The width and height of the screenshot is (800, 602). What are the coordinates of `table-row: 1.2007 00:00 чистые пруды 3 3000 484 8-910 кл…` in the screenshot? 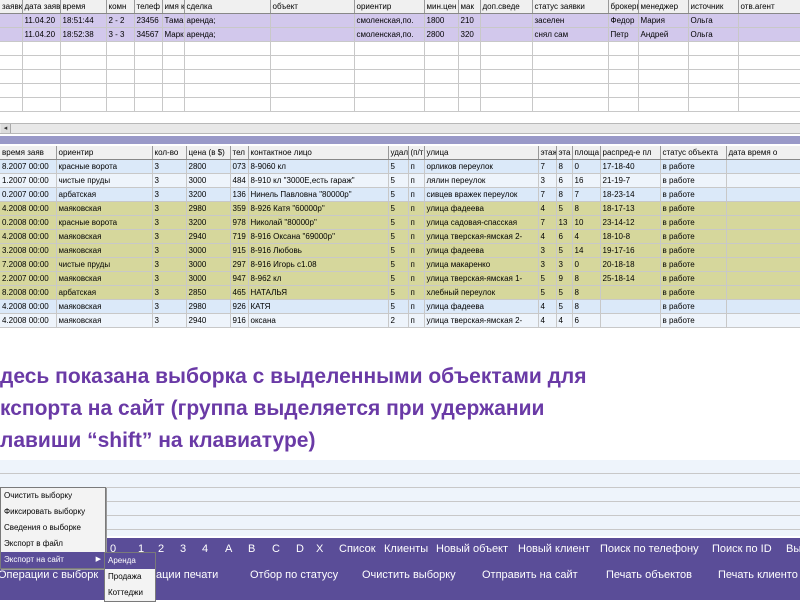 It's located at (400, 180).